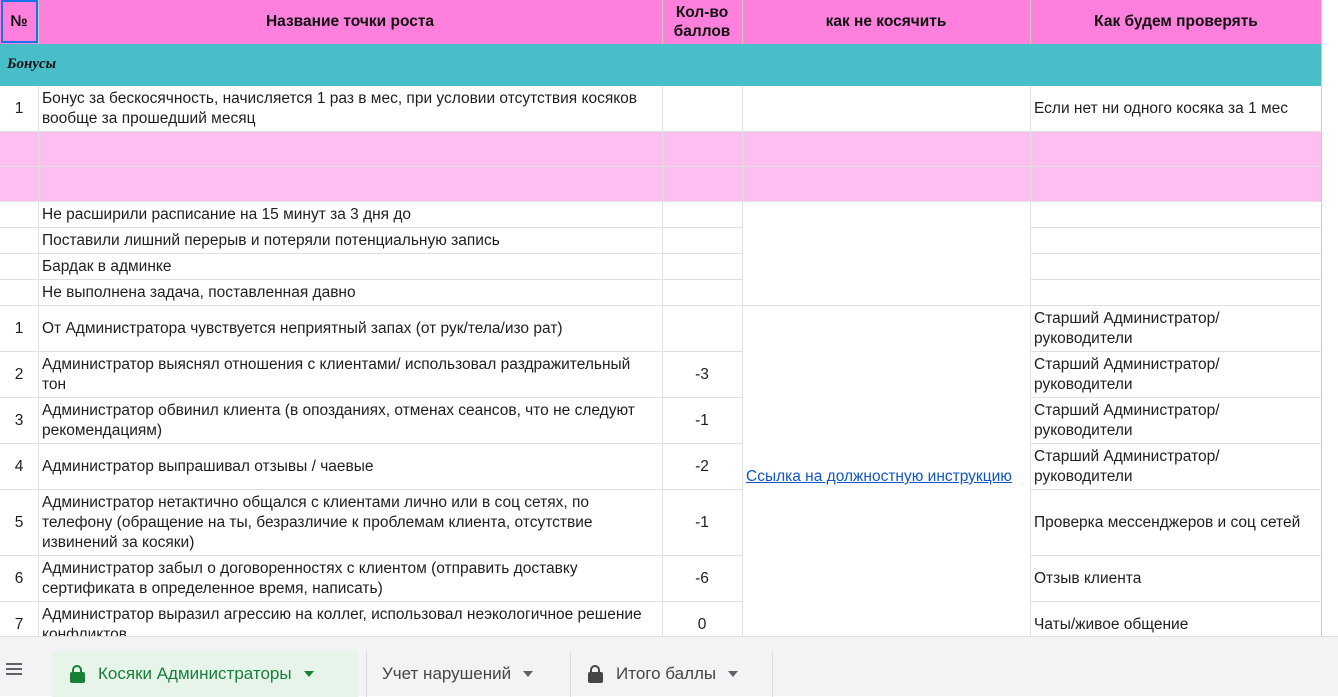 This screenshot has height=697, width=1338. I want to click on section-title: Бонусы, so click(32, 64).